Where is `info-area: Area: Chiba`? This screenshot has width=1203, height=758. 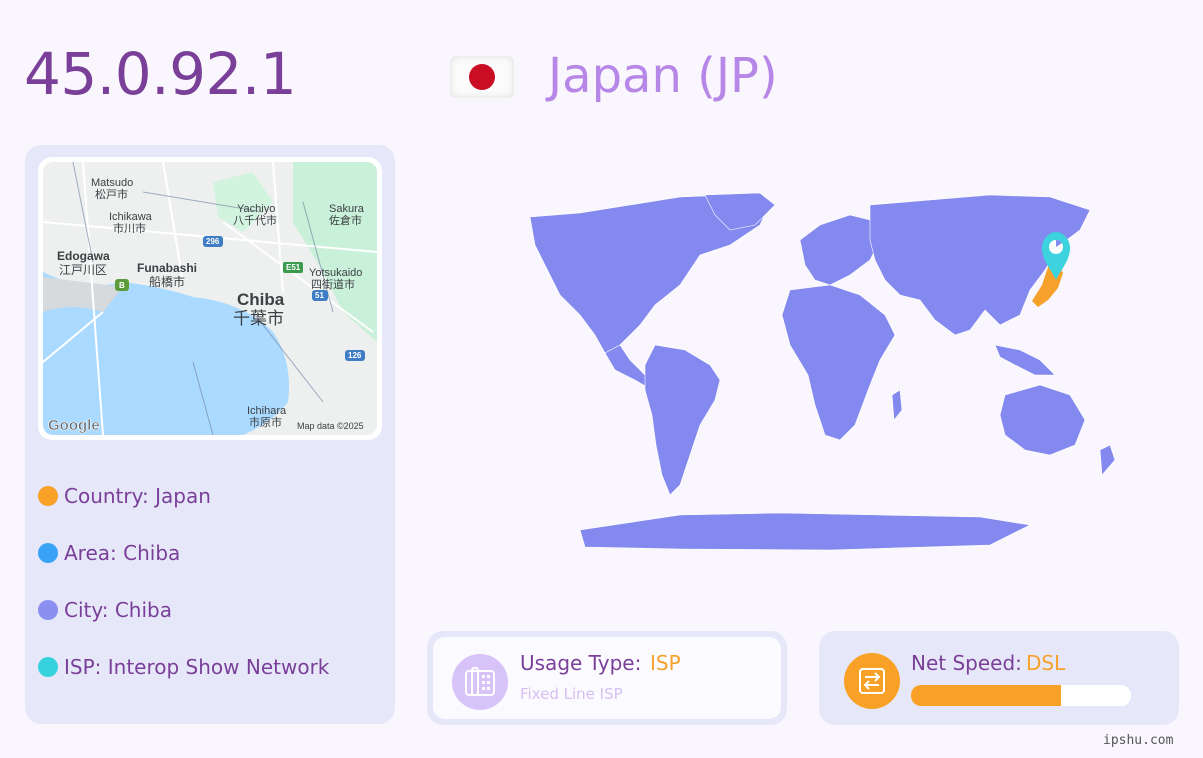 info-area: Area: Chiba is located at coordinates (183, 552).